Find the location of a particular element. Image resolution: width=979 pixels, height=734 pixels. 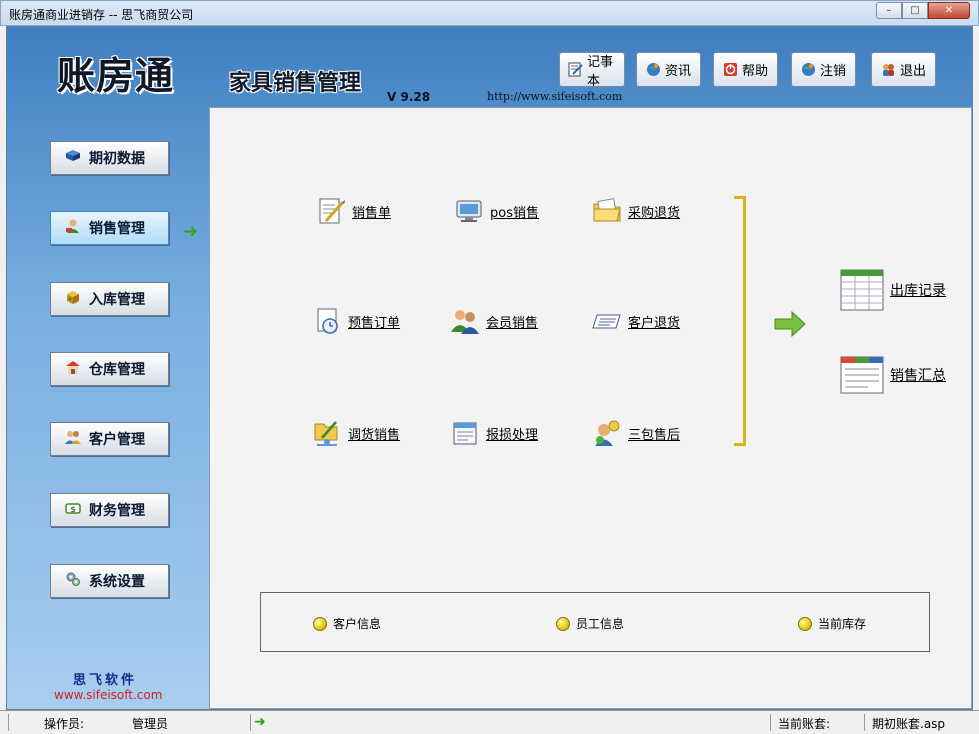

book-icon is located at coordinates (73, 158).